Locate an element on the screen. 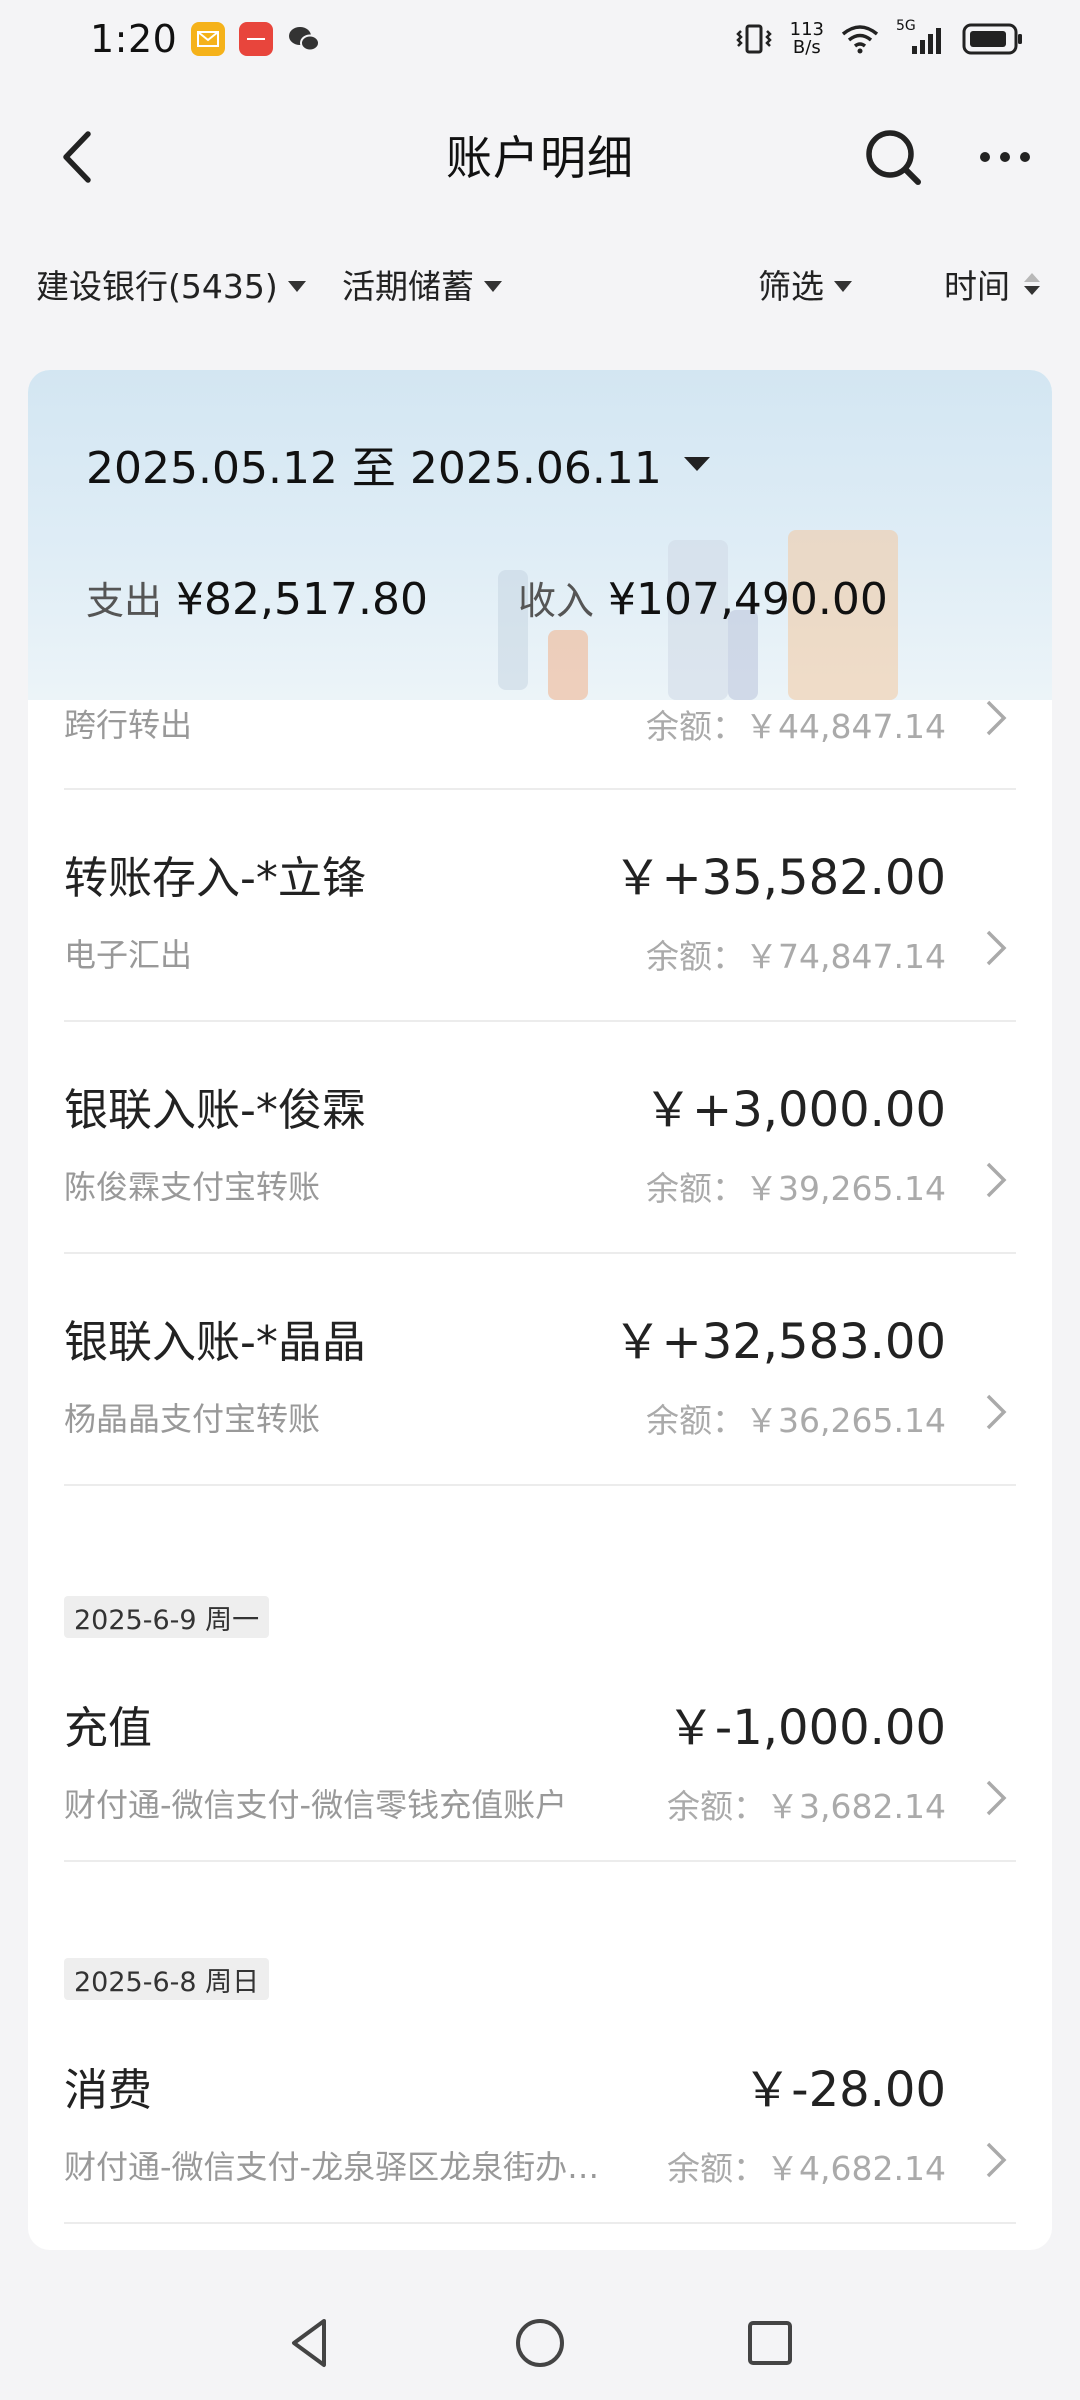  transaction-desc: 陈俊霖支付宝转账 is located at coordinates (192, 1187).